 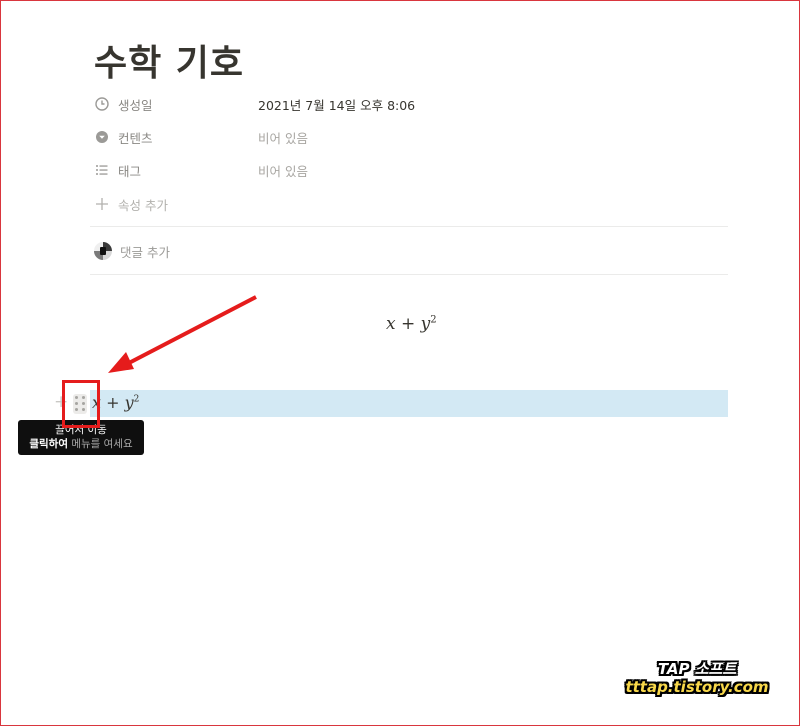 I want to click on tooltip-line2: 클릭하여 메뉴를 여세요, so click(x=81, y=444).